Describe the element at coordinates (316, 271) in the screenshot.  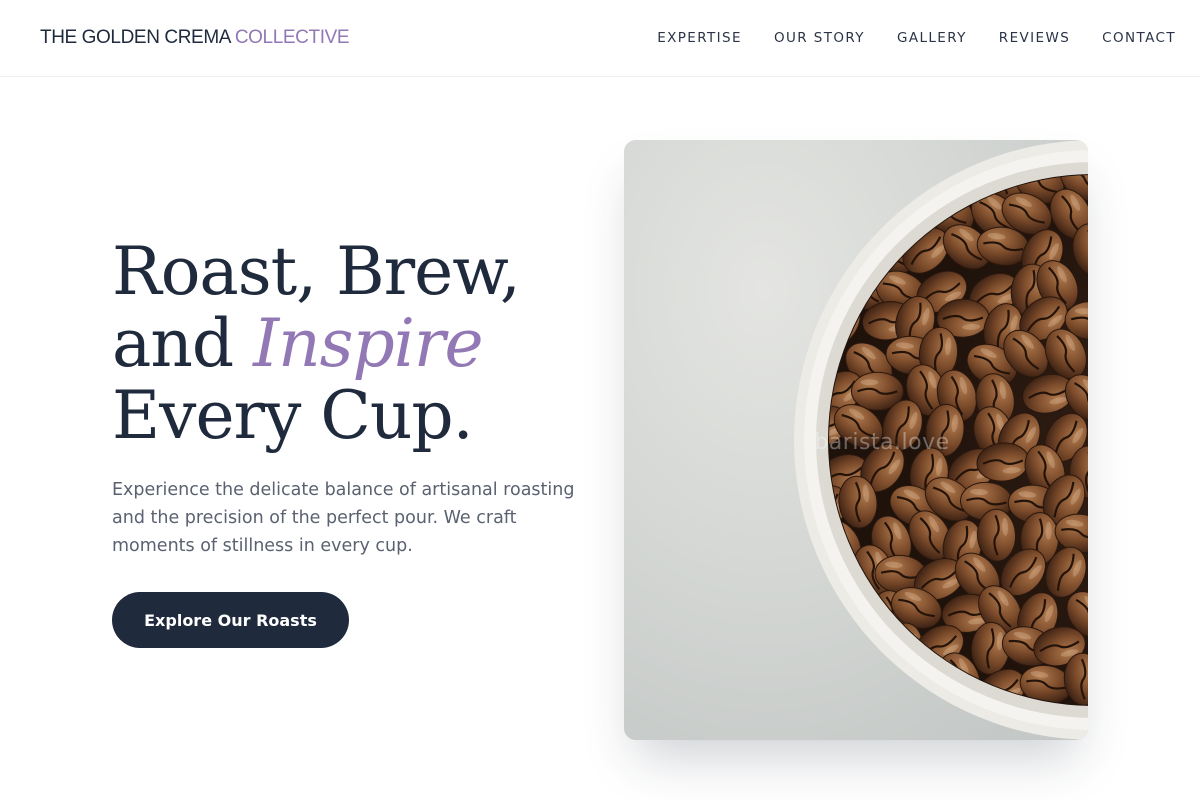
I see `hero-title-line-1: Roast, Brew,` at that location.